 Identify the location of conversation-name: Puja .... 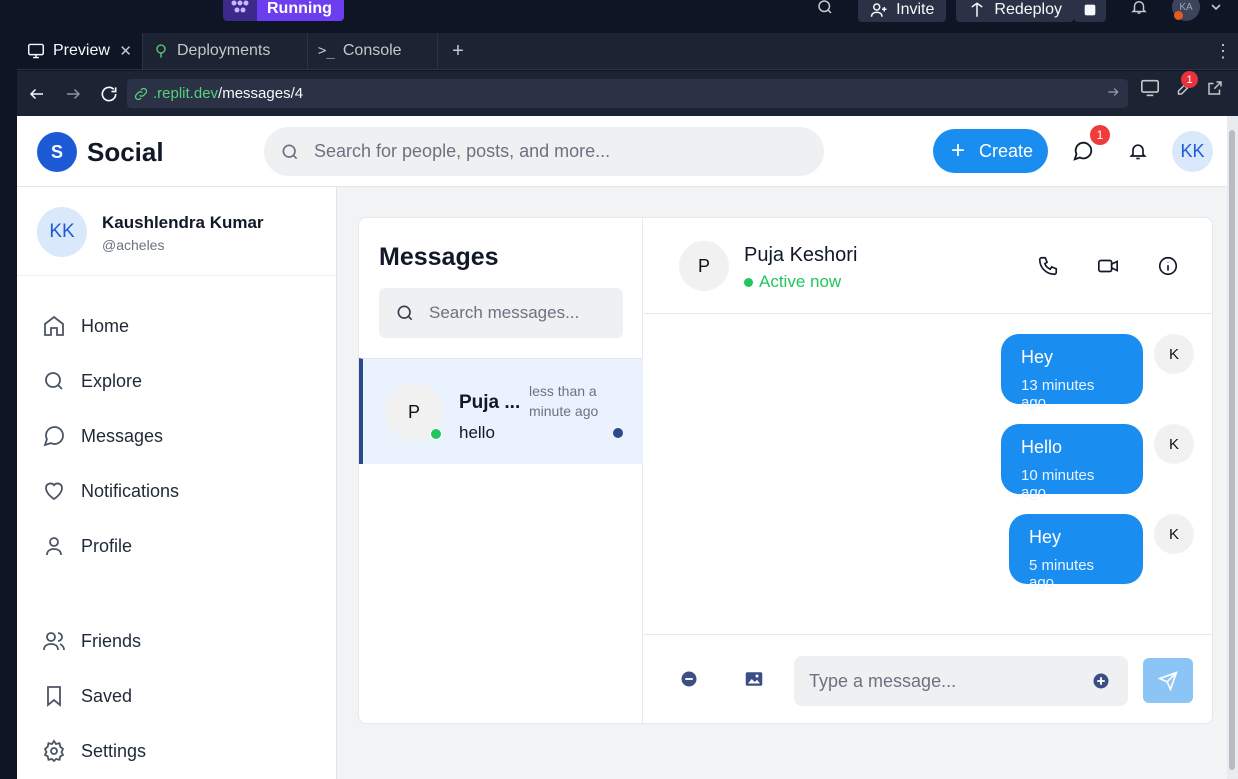
(490, 402).